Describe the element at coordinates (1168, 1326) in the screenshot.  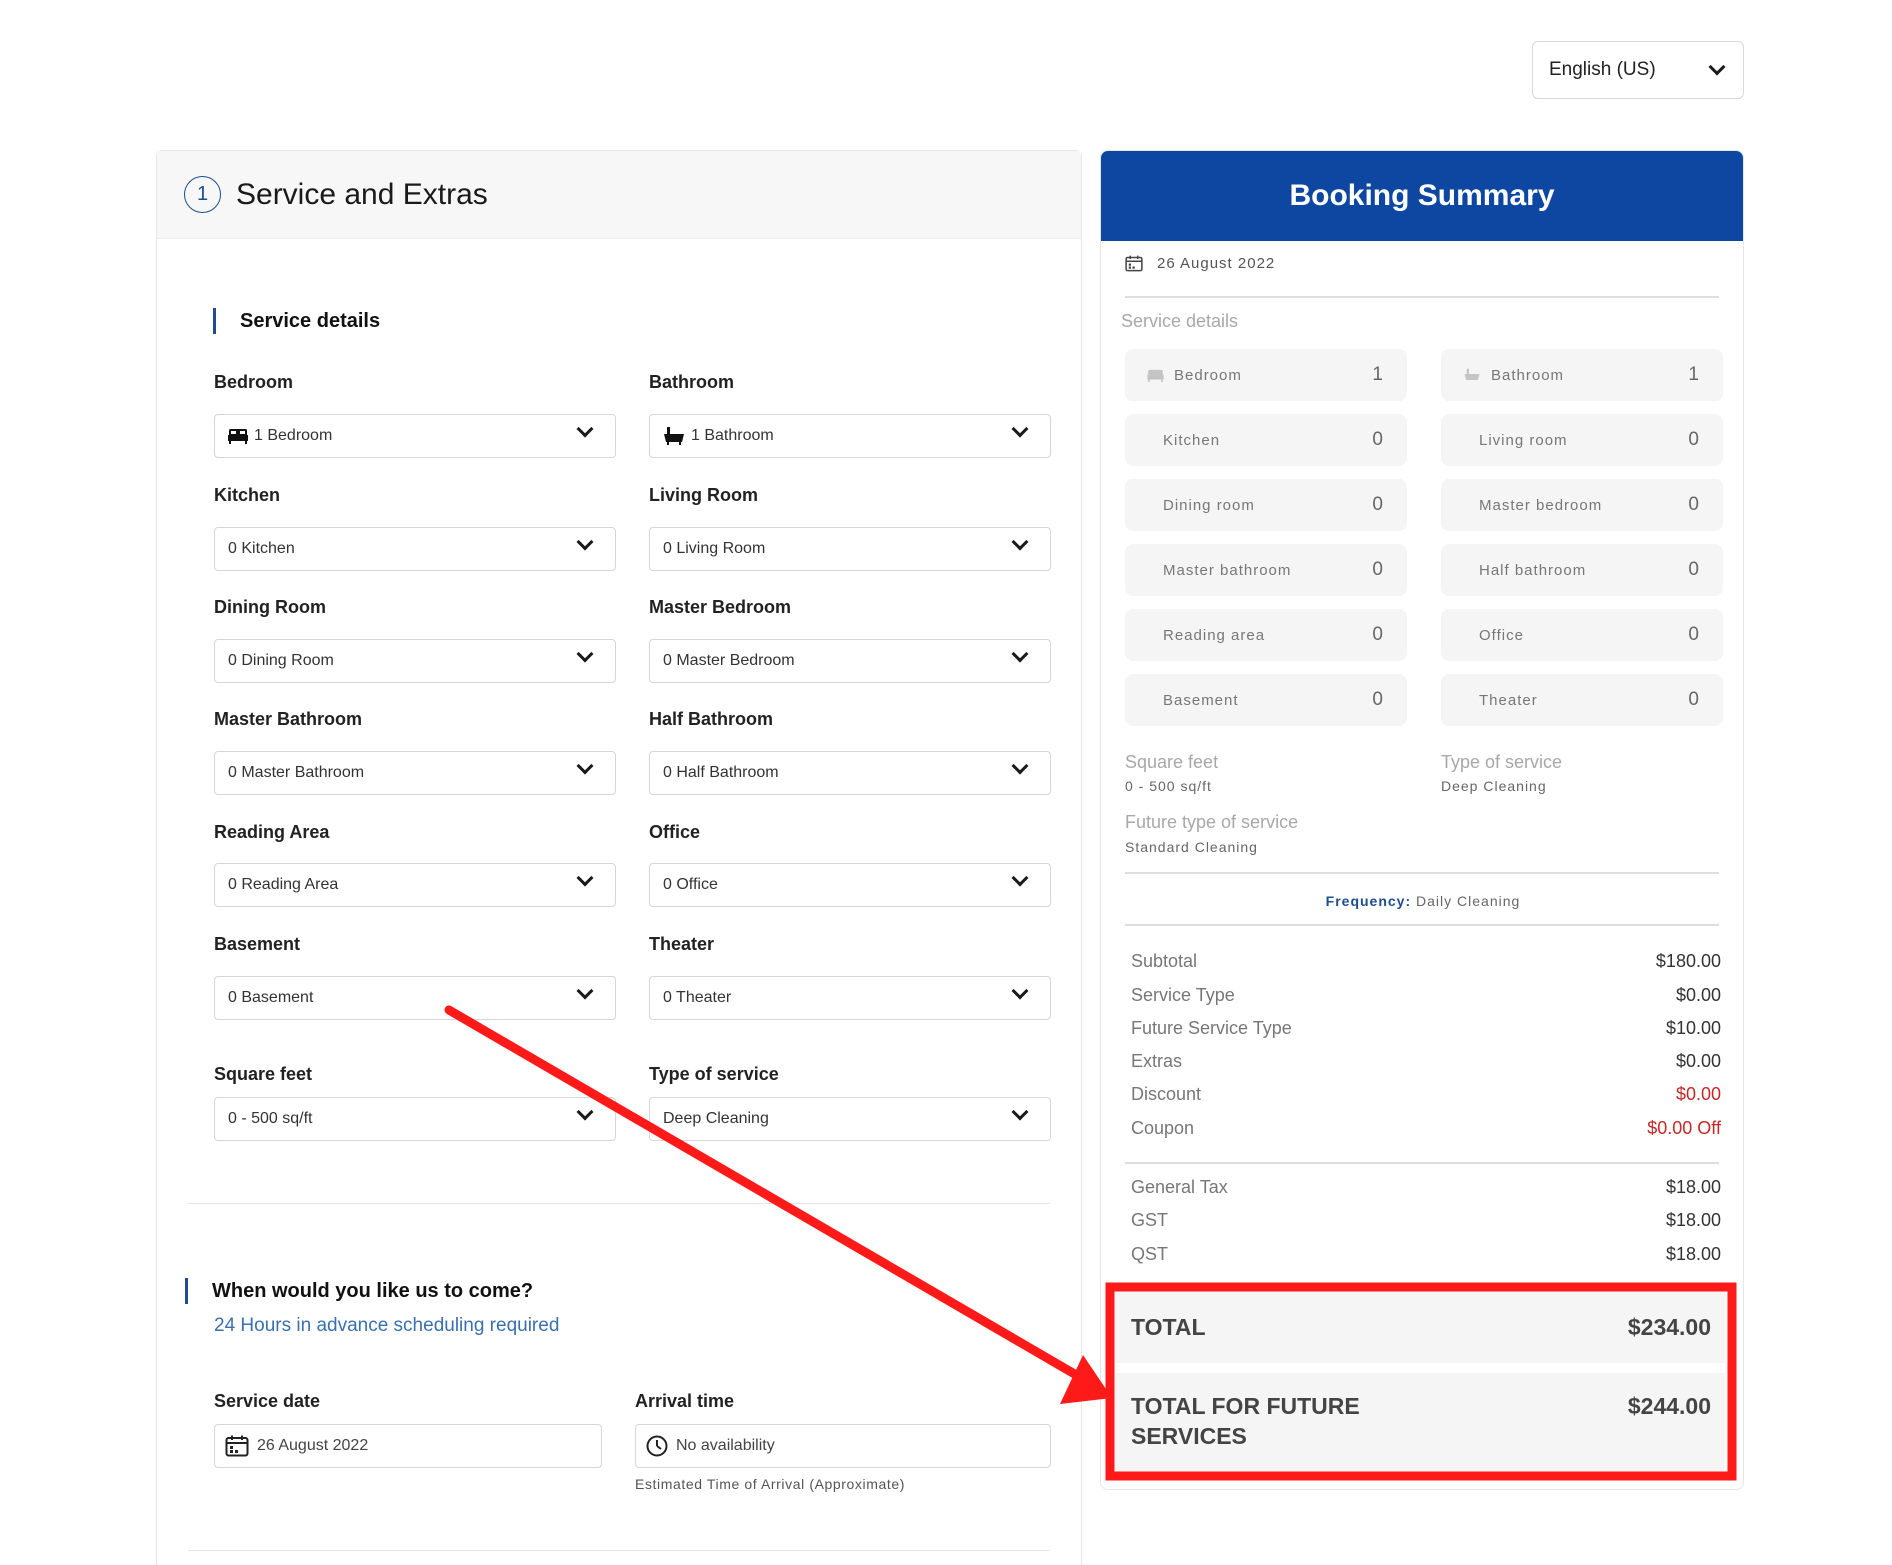
I see `total-label: TOTAL` at that location.